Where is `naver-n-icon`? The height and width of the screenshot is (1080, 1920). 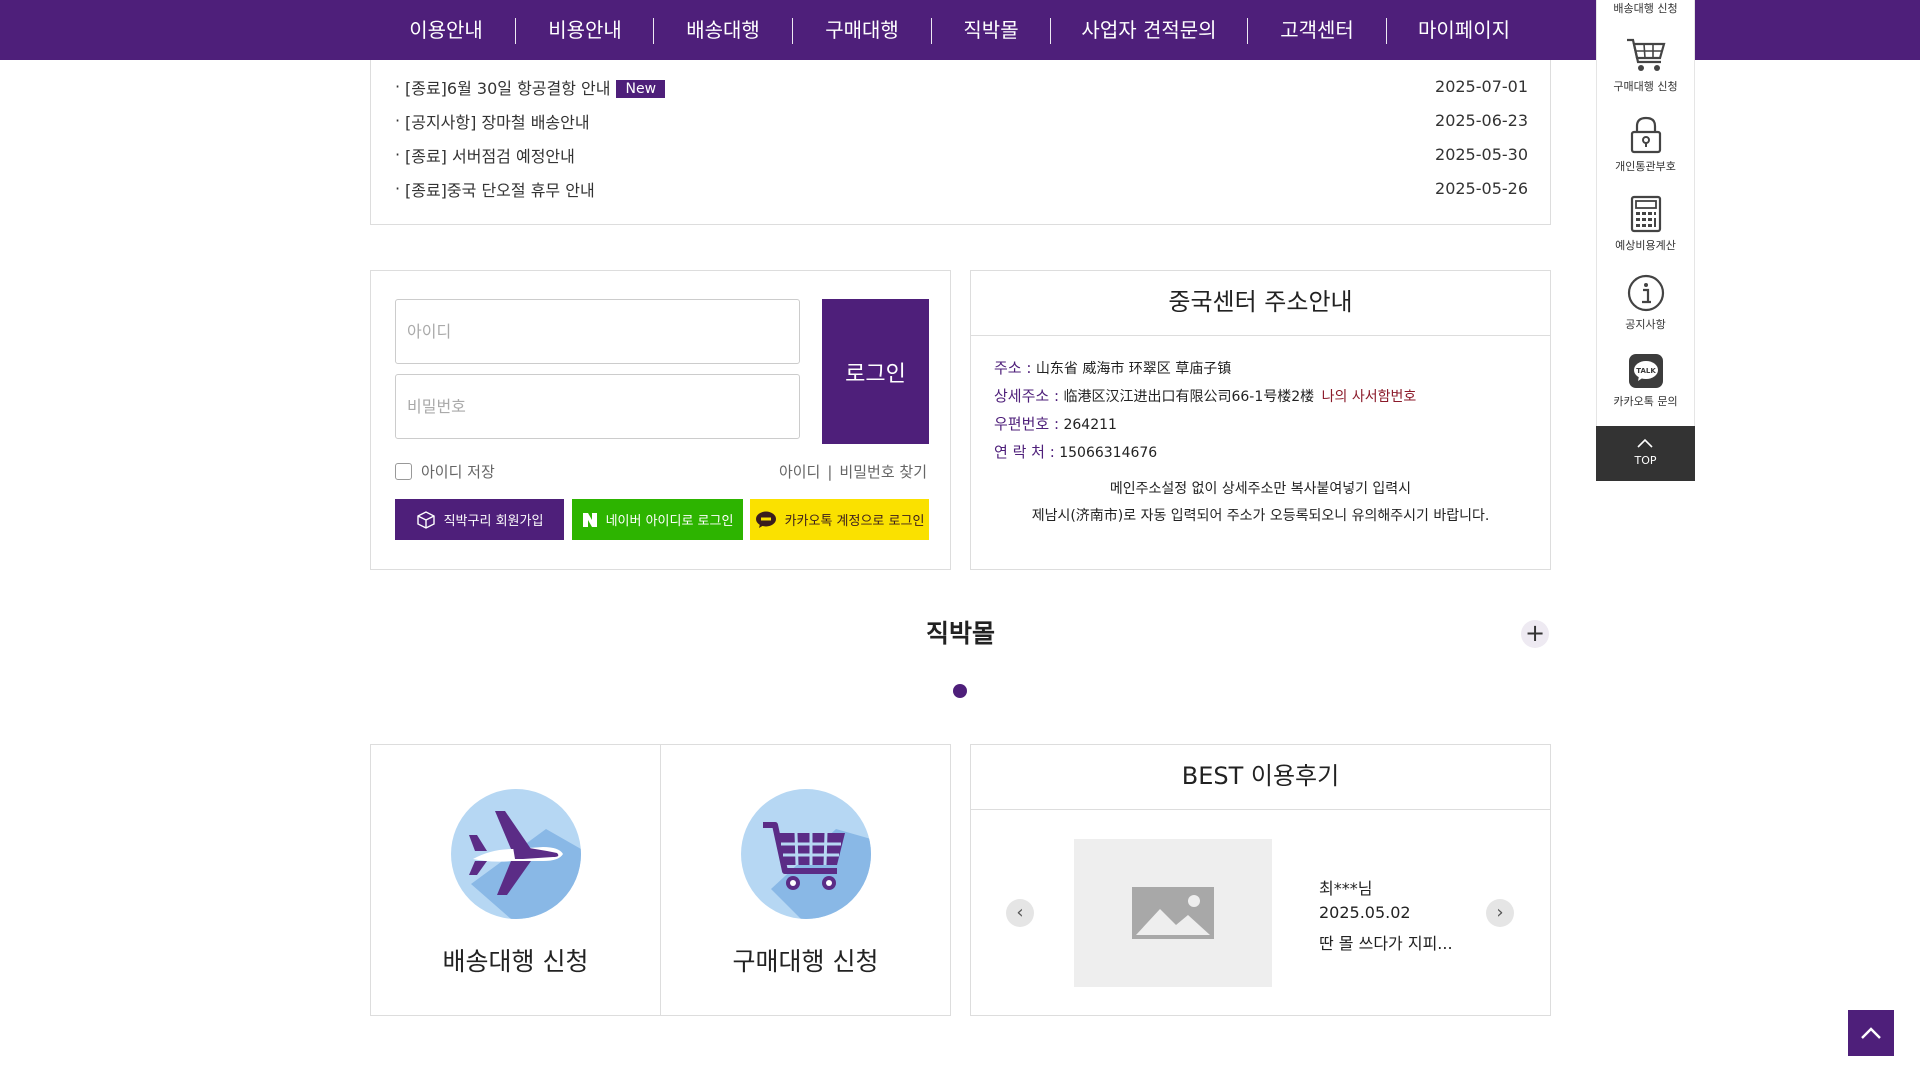
naver-n-icon is located at coordinates (589, 519).